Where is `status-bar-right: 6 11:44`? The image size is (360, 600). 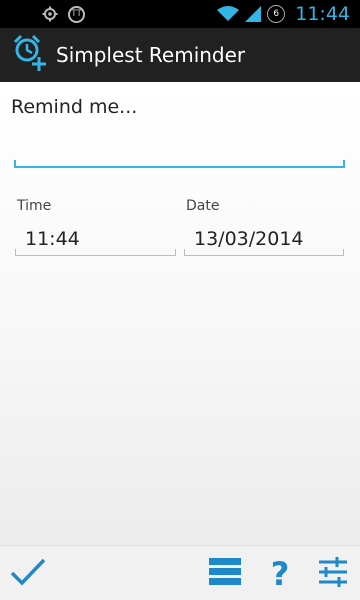
status-bar-right: 6 11:44 is located at coordinates (283, 14).